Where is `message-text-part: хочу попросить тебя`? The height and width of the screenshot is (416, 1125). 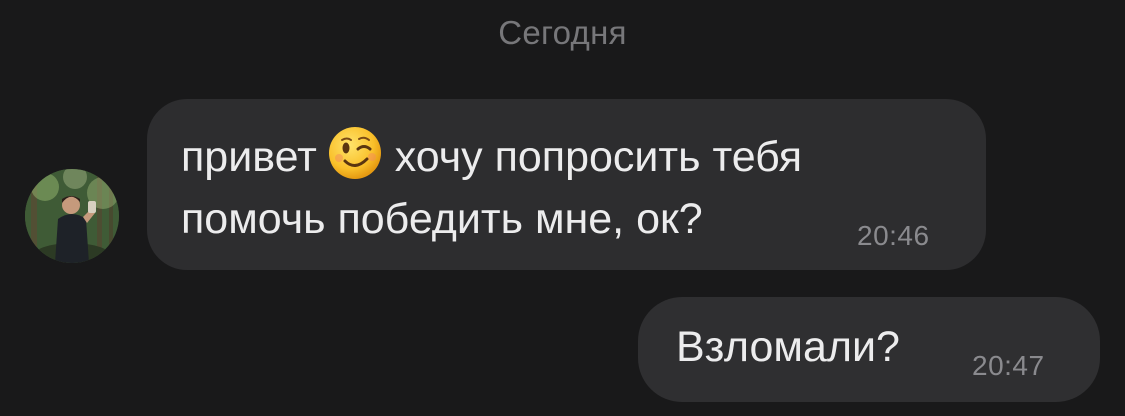 message-text-part: хочу попросить тебя is located at coordinates (598, 157).